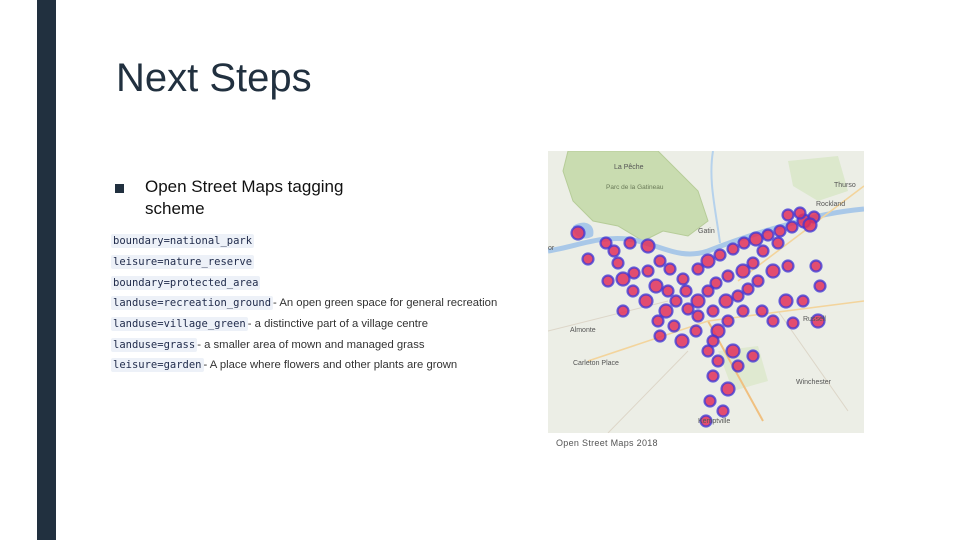 Image resolution: width=960 pixels, height=540 pixels. Describe the element at coordinates (157, 365) in the screenshot. I see `tag-code: leisure=garden` at that location.